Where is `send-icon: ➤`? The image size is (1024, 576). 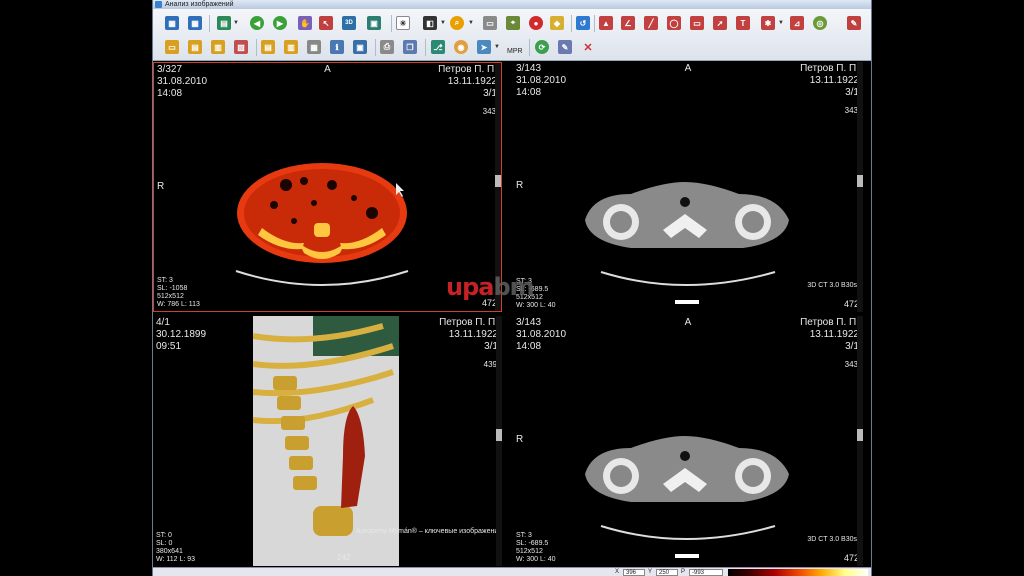 send-icon: ➤ is located at coordinates (484, 47).